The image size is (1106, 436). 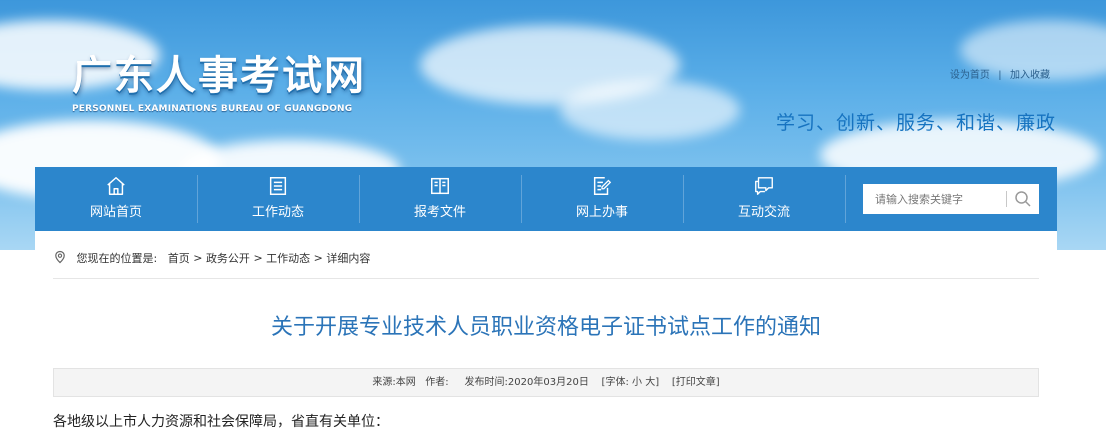 What do you see at coordinates (546, 278) in the screenshot?
I see `breadcrumb-divider` at bounding box center [546, 278].